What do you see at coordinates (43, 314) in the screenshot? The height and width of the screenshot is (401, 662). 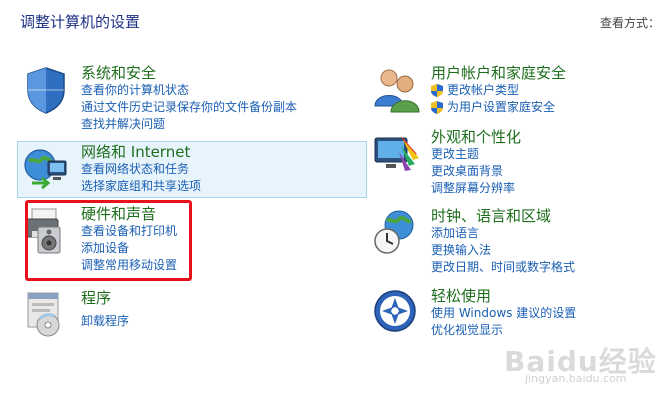 I see `programs-icon` at bounding box center [43, 314].